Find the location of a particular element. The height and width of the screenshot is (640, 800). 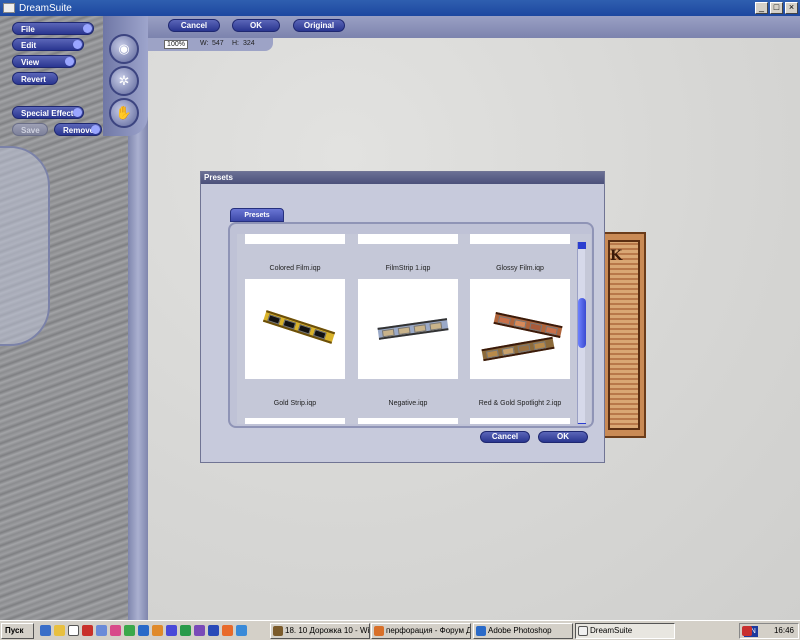

photoshop-icon is located at coordinates (481, 631).